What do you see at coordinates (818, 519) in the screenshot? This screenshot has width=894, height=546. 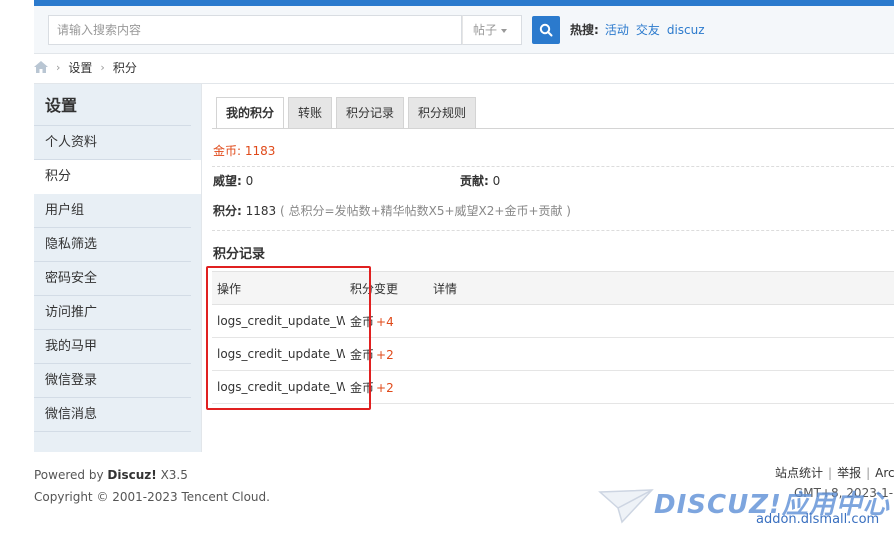 I see `watermark-sub: addon.dismall.com` at bounding box center [818, 519].